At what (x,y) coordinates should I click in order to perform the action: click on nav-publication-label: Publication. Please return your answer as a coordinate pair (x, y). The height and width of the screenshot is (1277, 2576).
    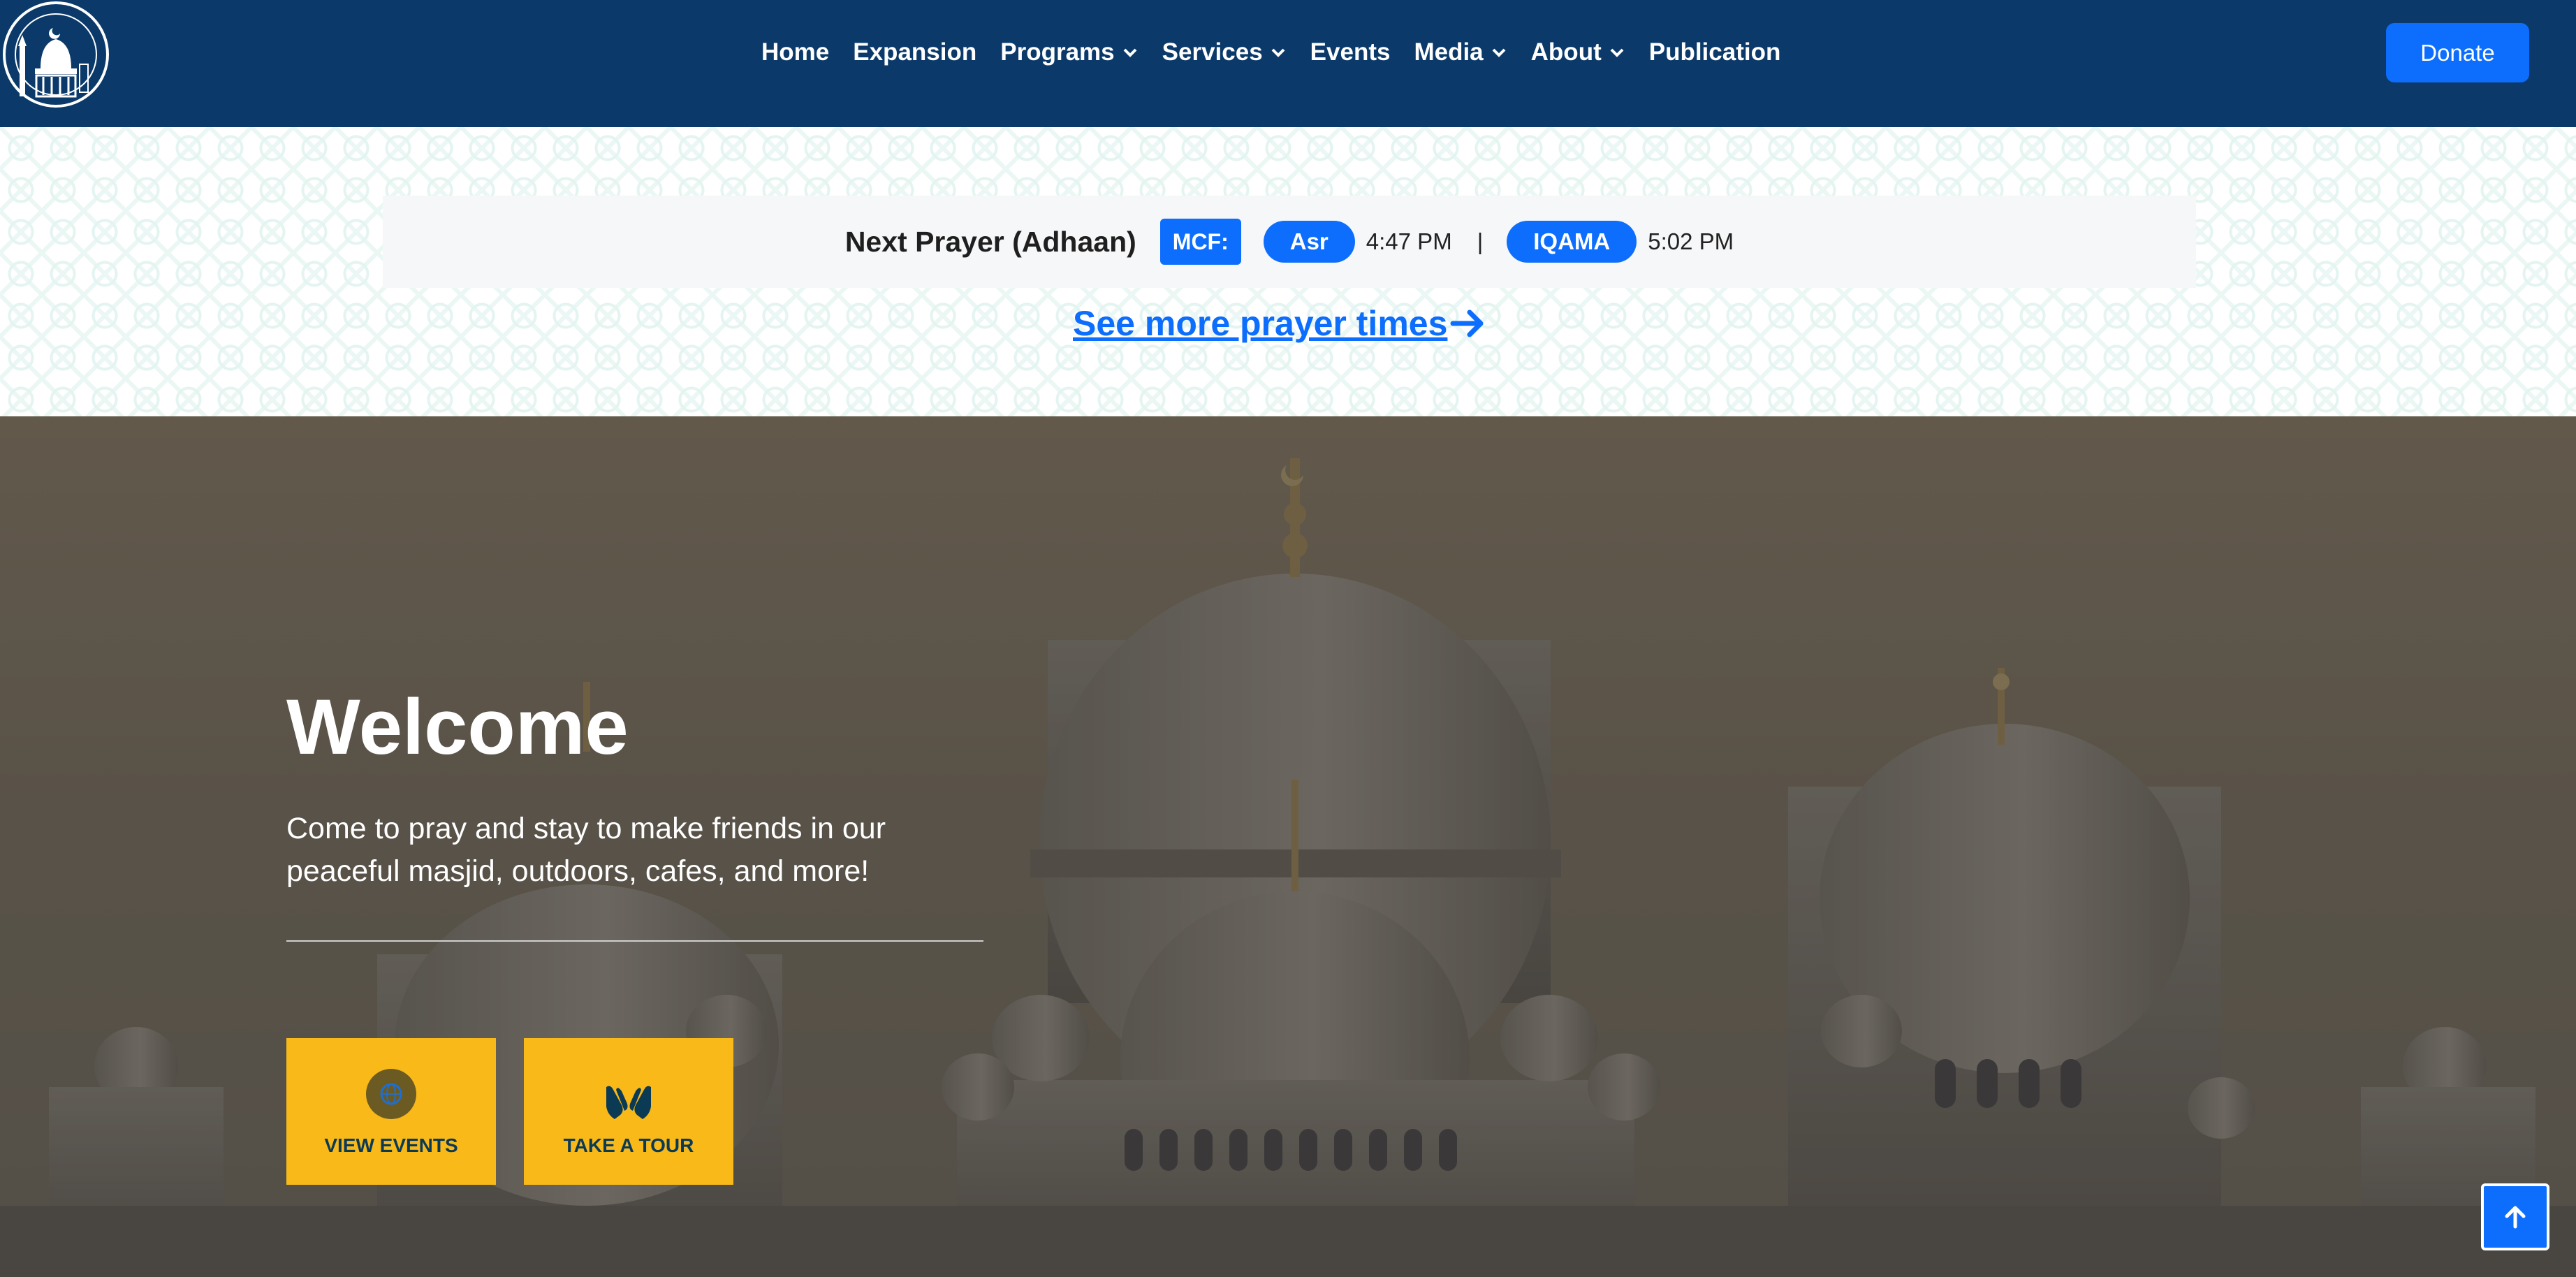
    Looking at the image, I should click on (1714, 52).